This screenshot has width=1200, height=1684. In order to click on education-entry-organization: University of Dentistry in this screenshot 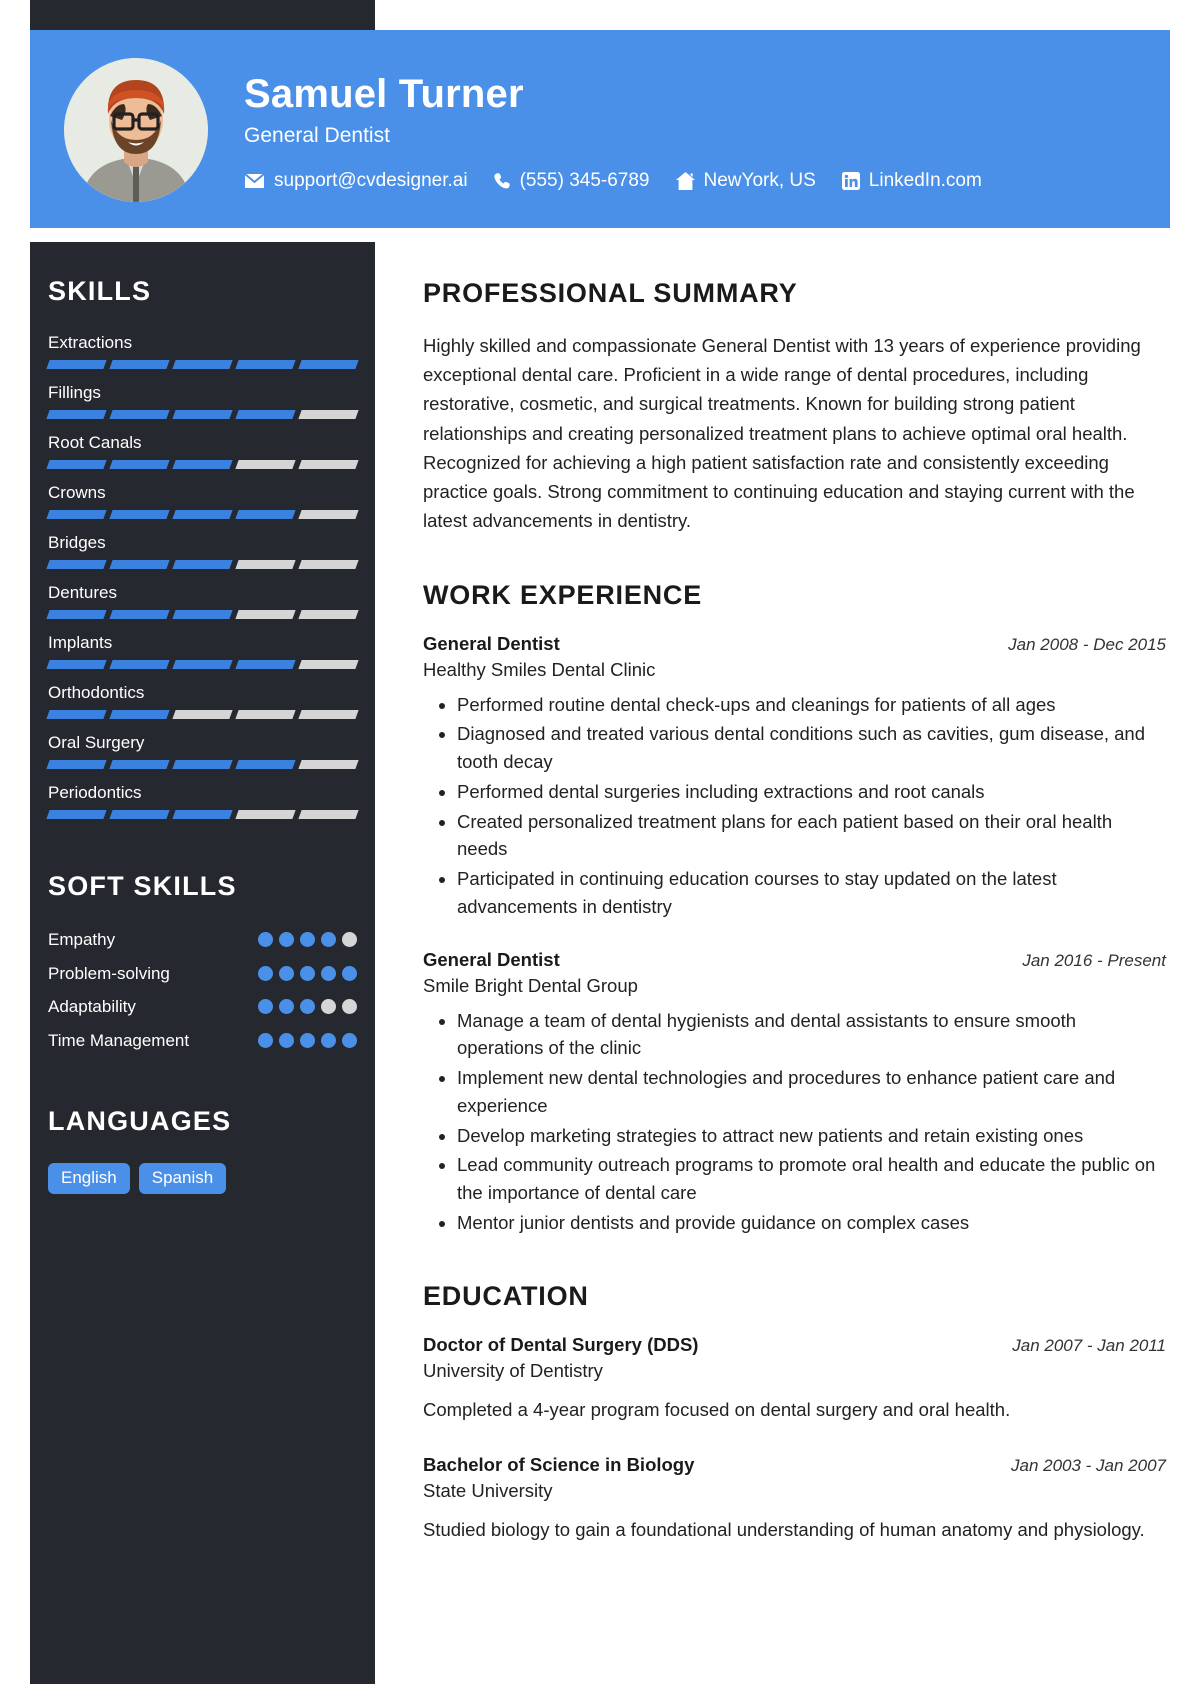, I will do `click(513, 1370)`.